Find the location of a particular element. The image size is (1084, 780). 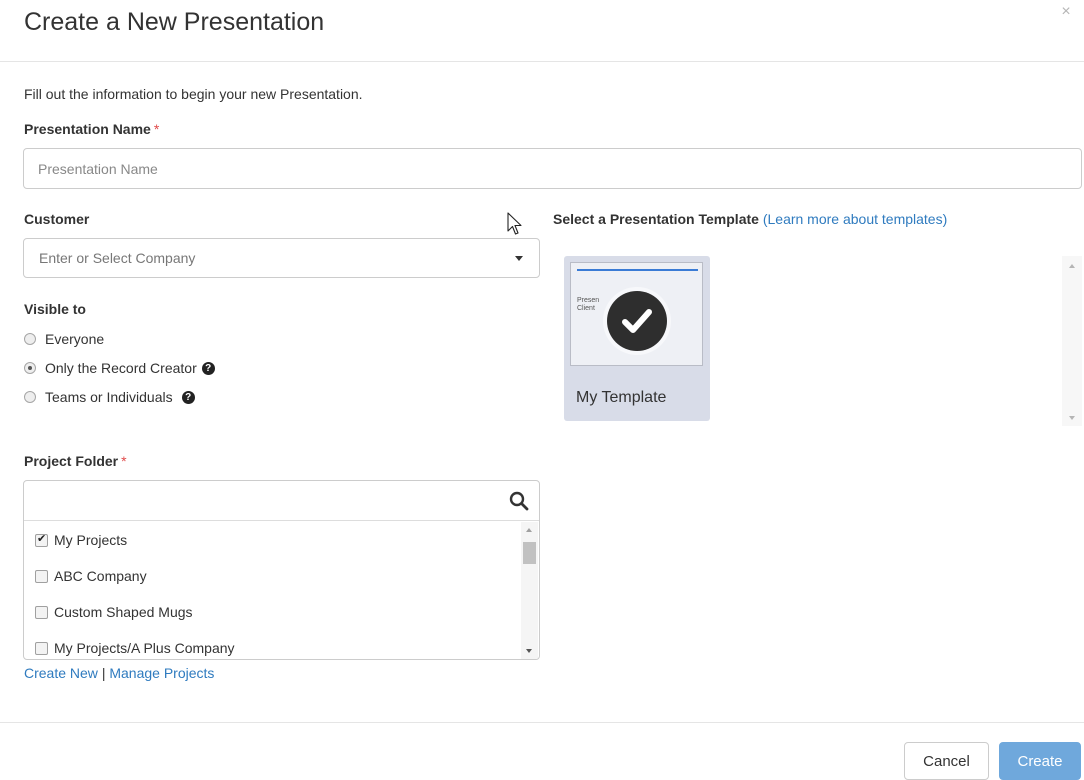

customer-select-placeholder: Enter or Select Company is located at coordinates (117, 258).